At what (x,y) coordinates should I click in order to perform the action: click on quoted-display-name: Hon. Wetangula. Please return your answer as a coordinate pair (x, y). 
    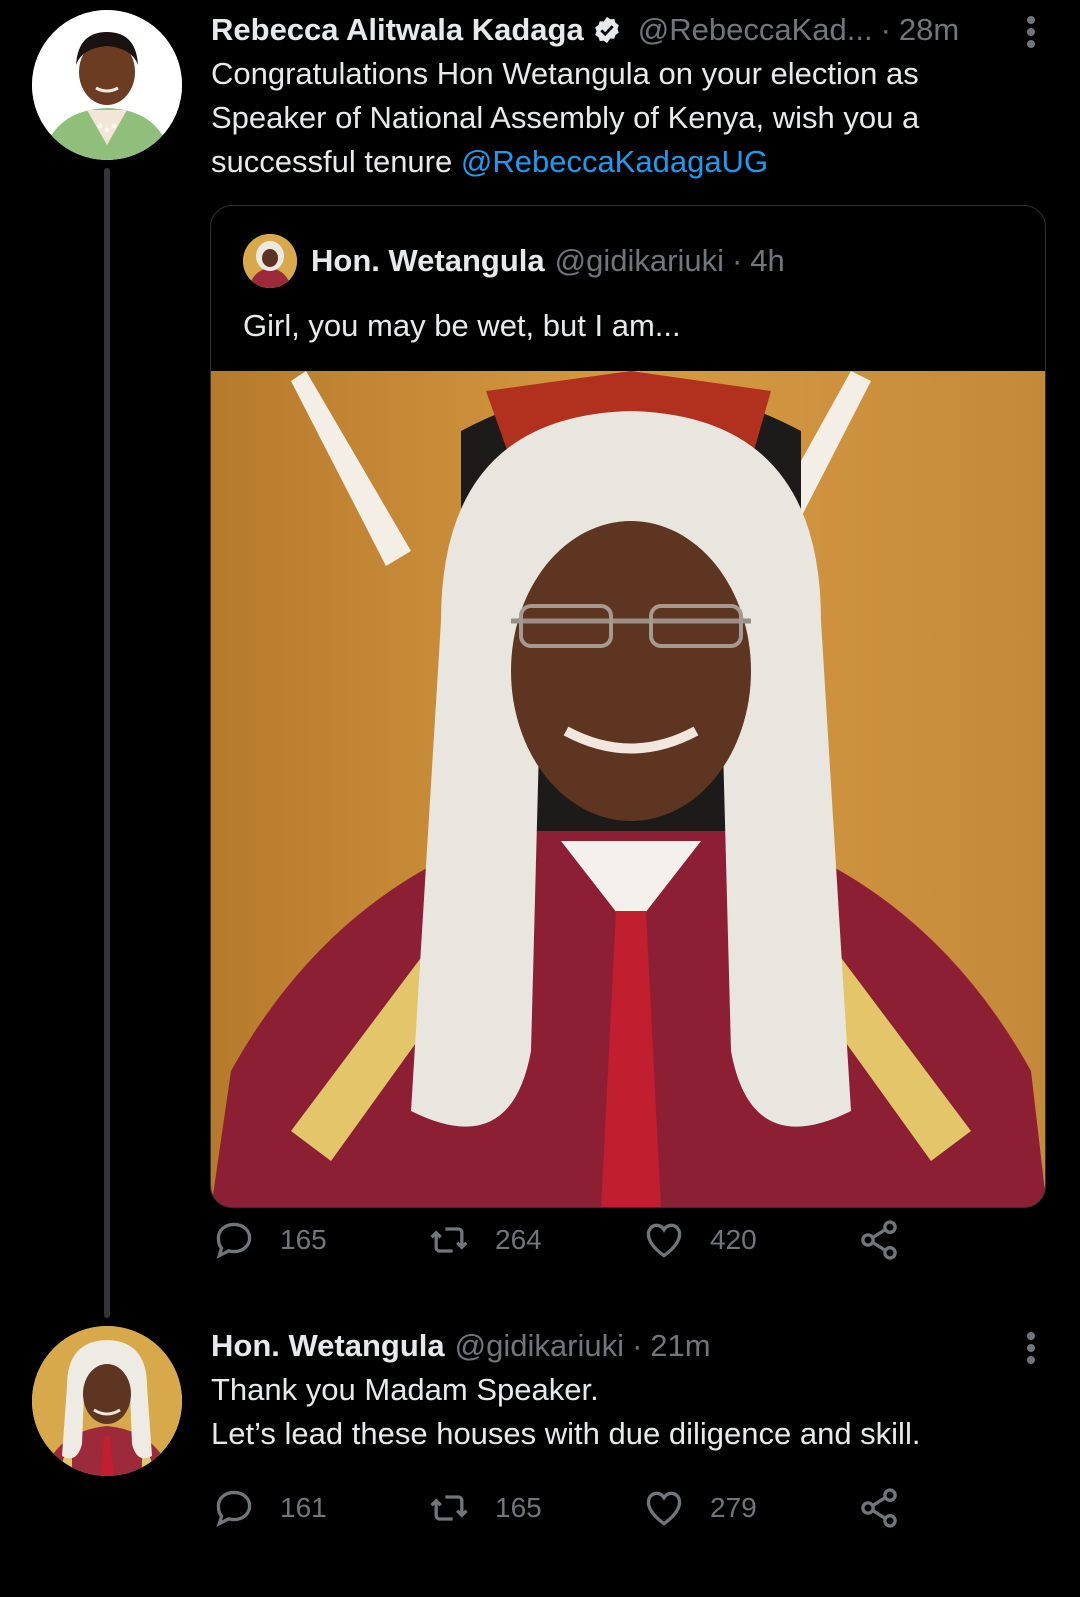
    Looking at the image, I should click on (428, 261).